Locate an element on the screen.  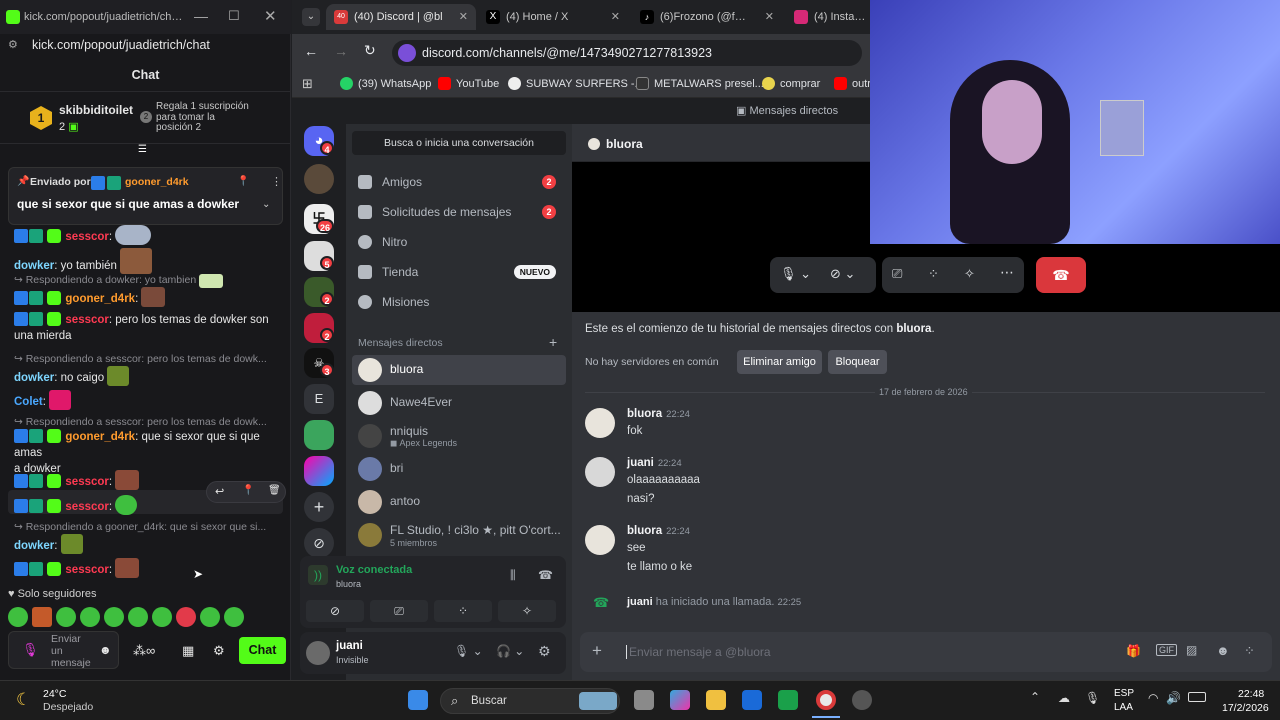
dm-item-bluora: bluora is located at coordinates (459, 370).